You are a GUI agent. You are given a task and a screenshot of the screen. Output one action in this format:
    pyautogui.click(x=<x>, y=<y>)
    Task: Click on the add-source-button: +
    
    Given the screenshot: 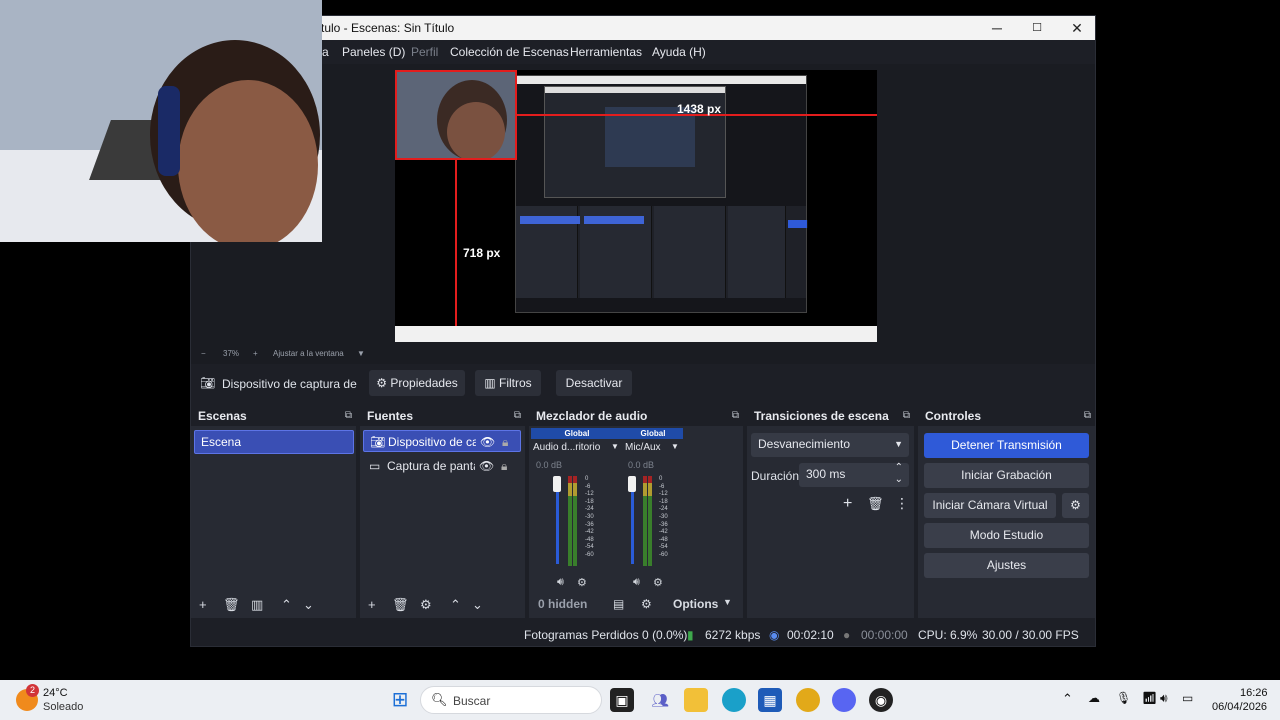 What is the action you would take?
    pyautogui.click(x=372, y=604)
    